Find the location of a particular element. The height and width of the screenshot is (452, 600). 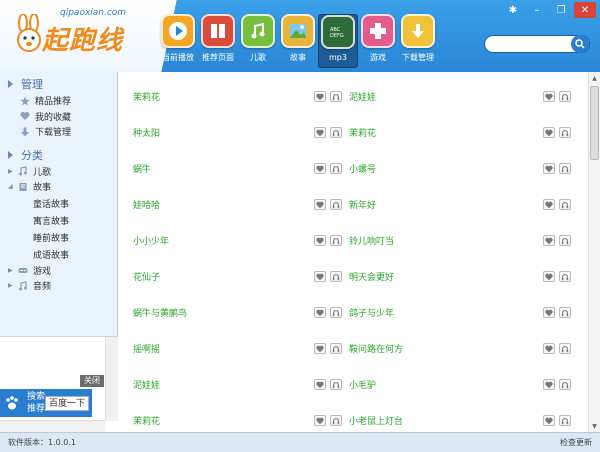

song-title-link: 铃儿响叮当 is located at coordinates (371, 240).